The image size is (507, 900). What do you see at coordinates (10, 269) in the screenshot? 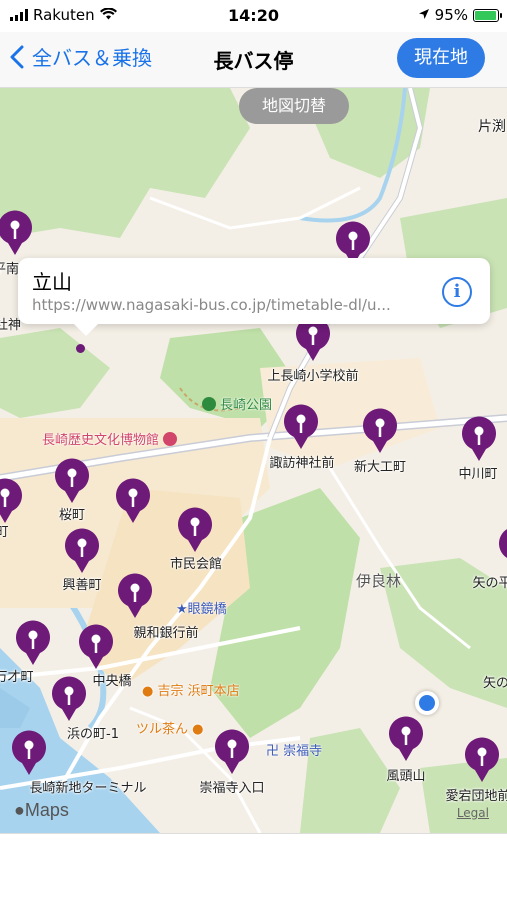
I see `edge-label: 平南` at bounding box center [10, 269].